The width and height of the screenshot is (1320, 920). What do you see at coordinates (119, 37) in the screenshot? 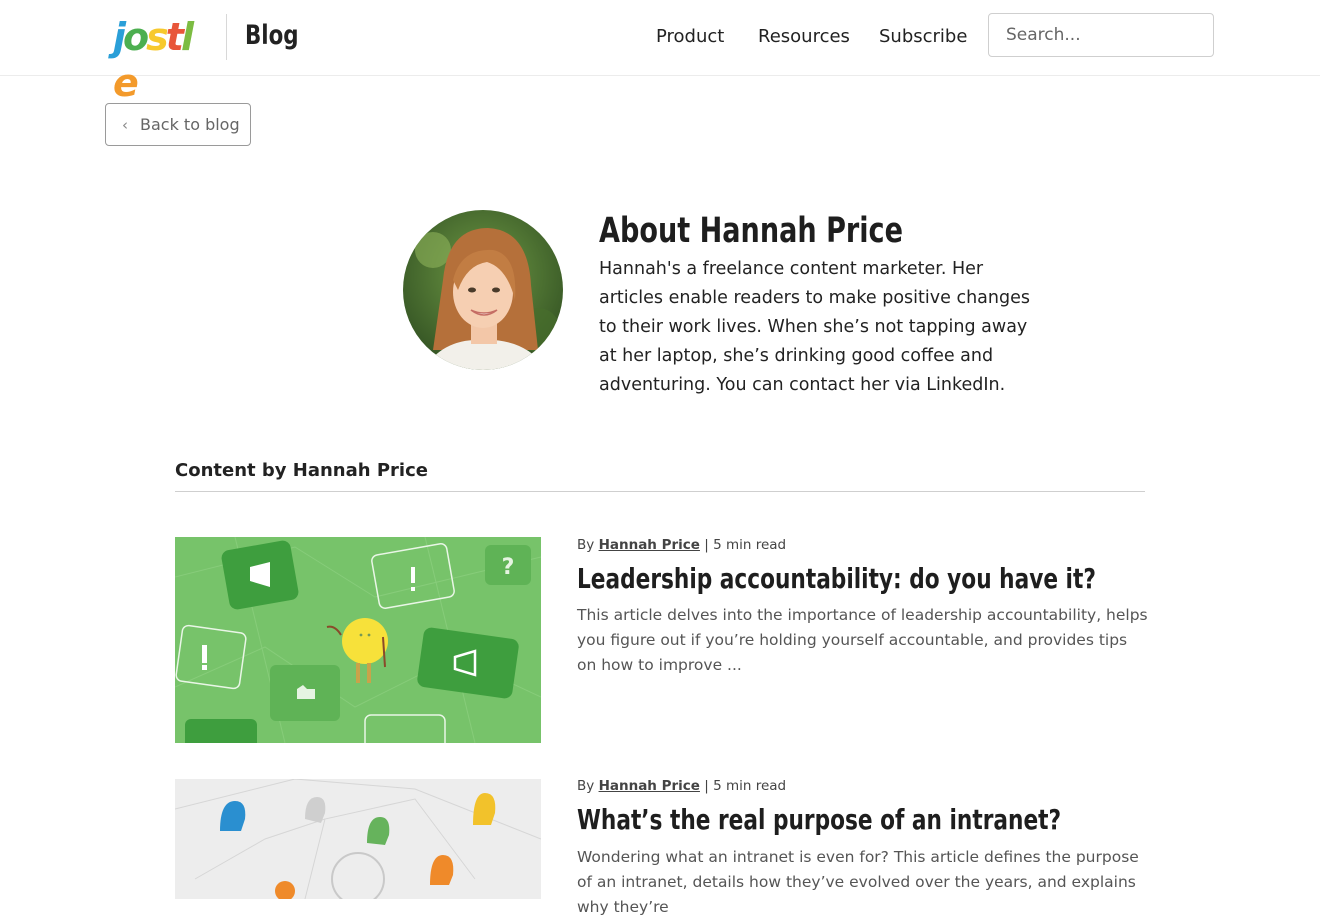
I see `logo-letter: j` at bounding box center [119, 37].